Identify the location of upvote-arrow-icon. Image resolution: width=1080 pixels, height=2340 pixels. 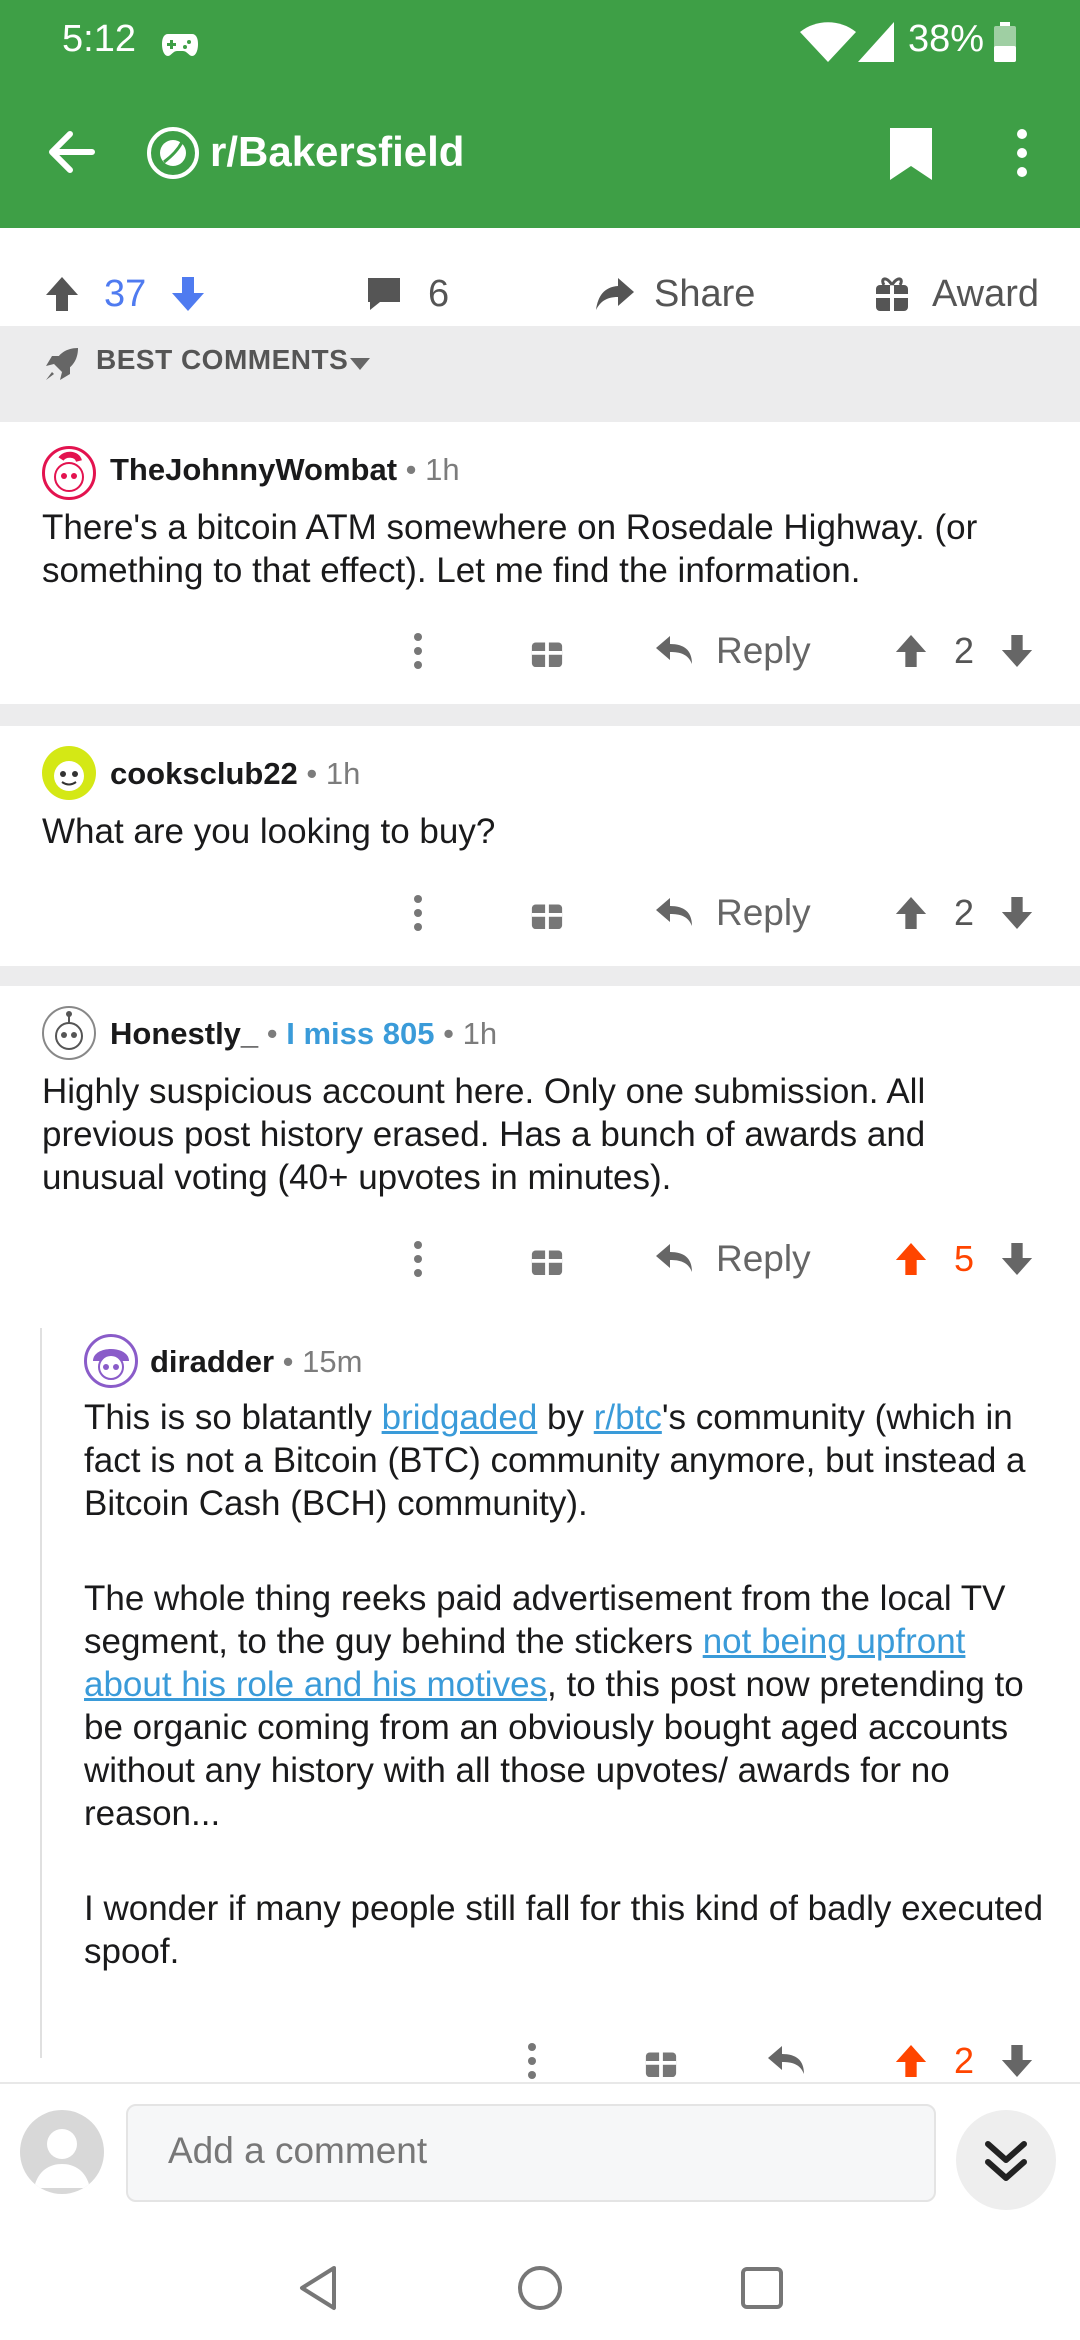
(62, 294).